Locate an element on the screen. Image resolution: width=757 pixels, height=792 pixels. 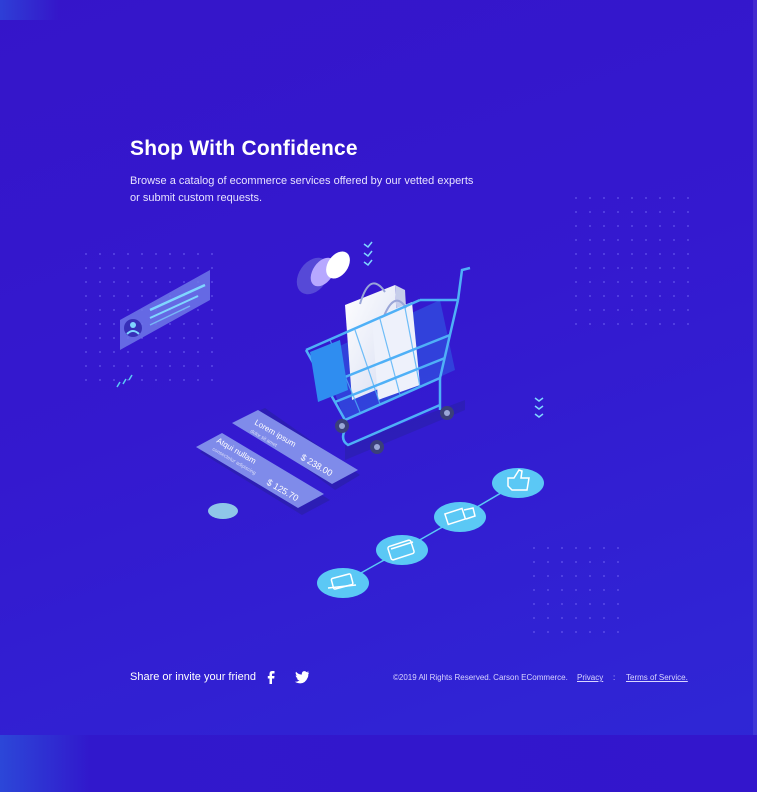
dot-grid-right is located at coordinates (632, 258).